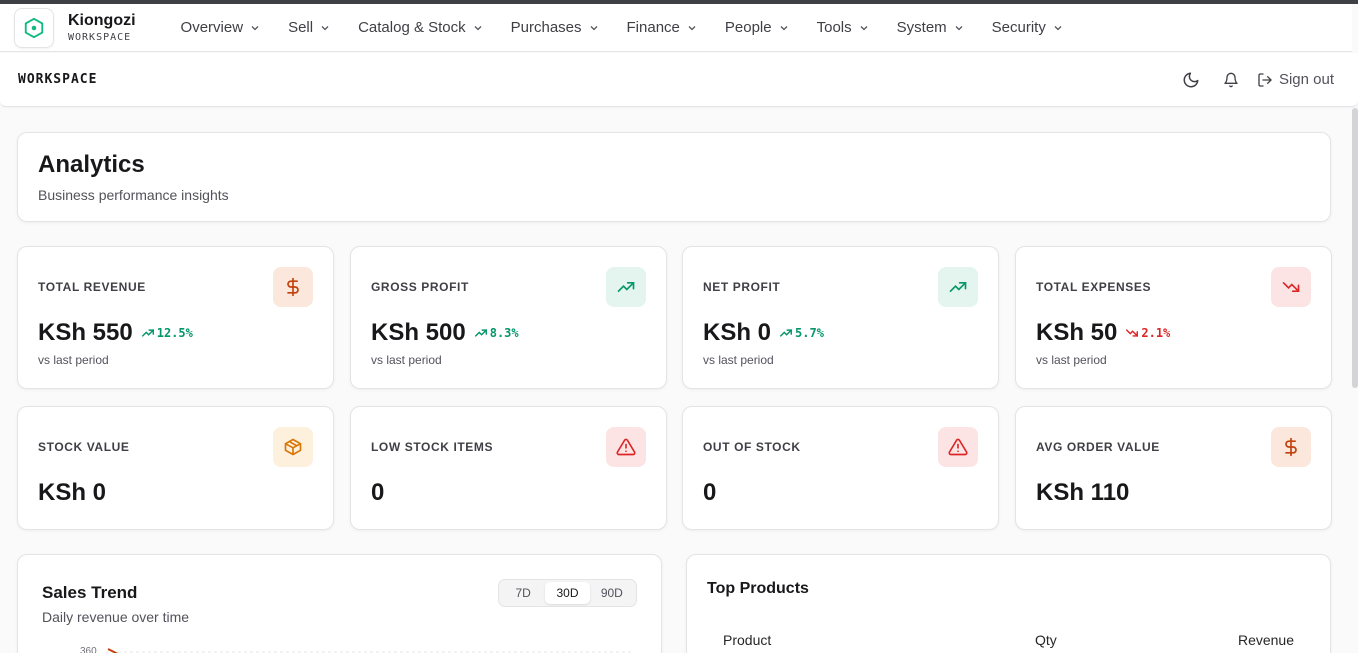  Describe the element at coordinates (508, 468) in the screenshot. I see `kpi-card-low-stock: LOW STOCK ITEMS 0` at that location.